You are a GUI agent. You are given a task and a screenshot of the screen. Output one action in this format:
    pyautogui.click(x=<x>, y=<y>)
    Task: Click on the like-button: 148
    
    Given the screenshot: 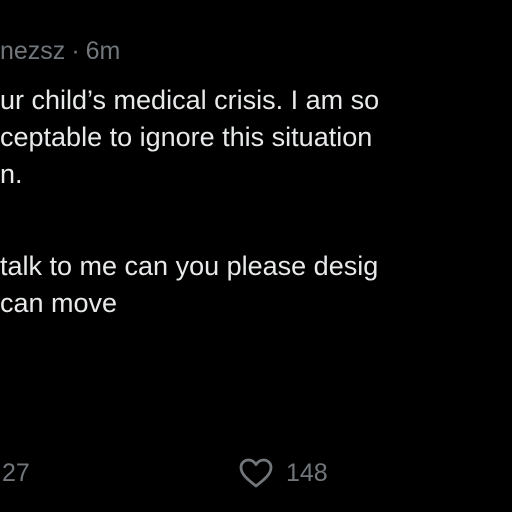 What is the action you would take?
    pyautogui.click(x=283, y=473)
    